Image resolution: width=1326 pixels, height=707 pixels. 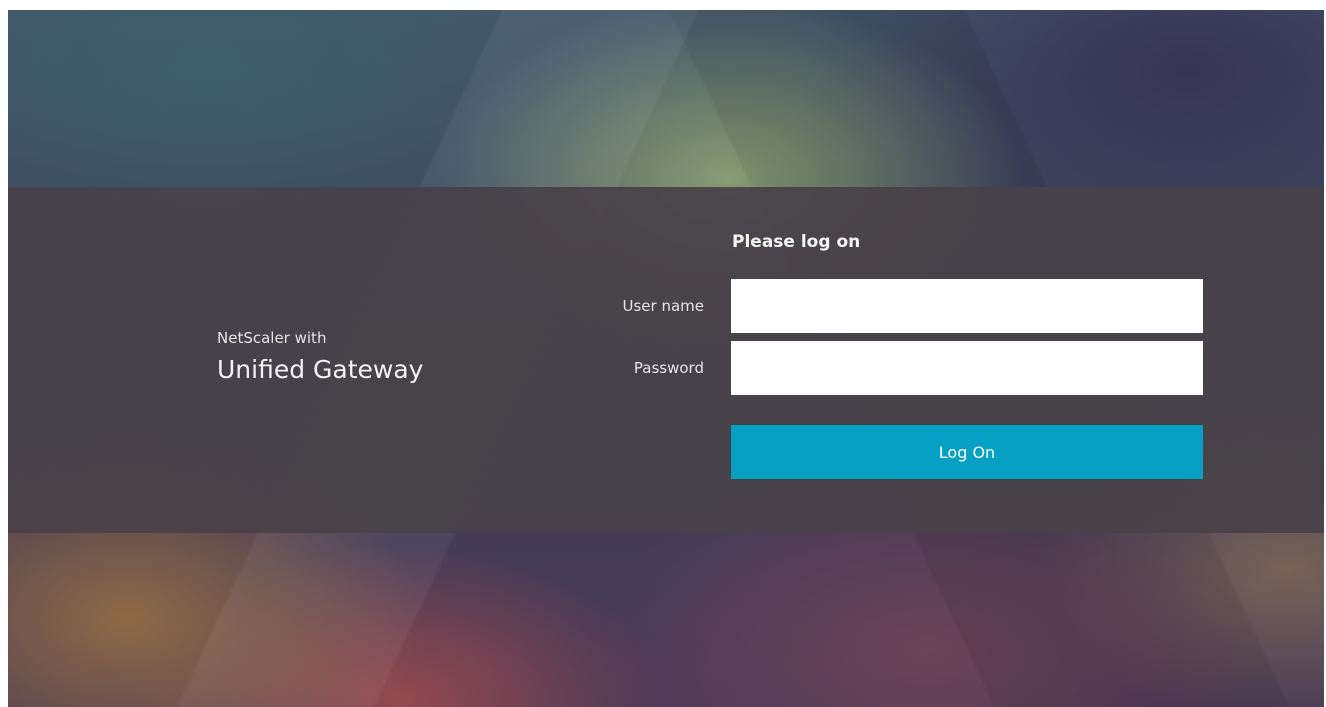 I want to click on password-input, so click(x=967, y=368).